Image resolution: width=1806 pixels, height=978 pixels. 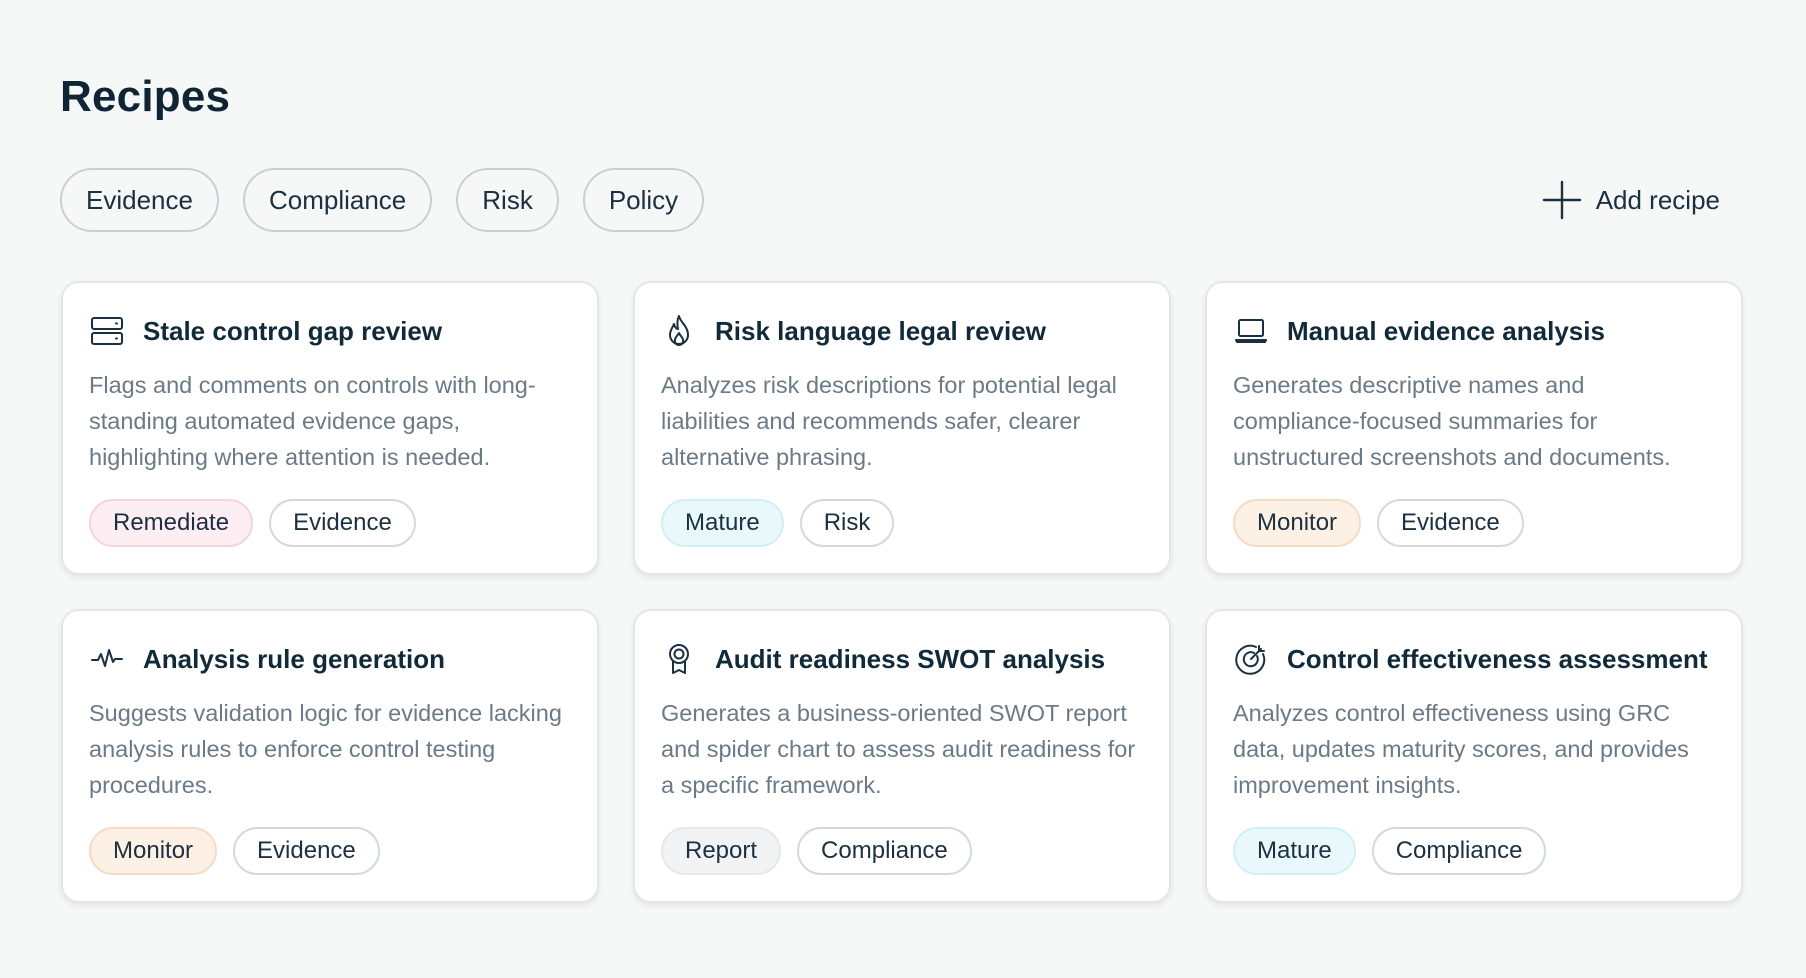 What do you see at coordinates (643, 200) in the screenshot?
I see `filter-chip-policy: Policy` at bounding box center [643, 200].